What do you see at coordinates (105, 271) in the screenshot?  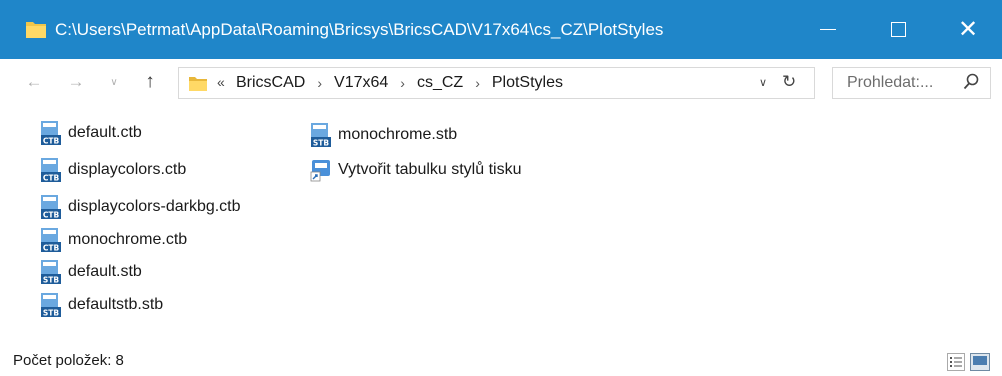 I see `file-name: default.stb` at bounding box center [105, 271].